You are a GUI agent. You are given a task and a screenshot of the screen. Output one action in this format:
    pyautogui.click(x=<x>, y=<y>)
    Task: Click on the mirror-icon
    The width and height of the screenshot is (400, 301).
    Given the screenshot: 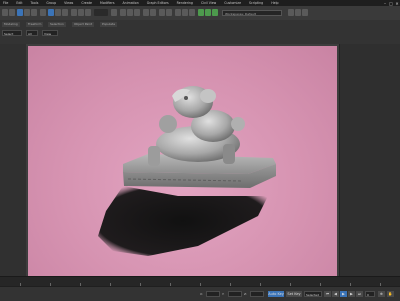 What is the action you would take?
    pyautogui.click(x=146, y=12)
    